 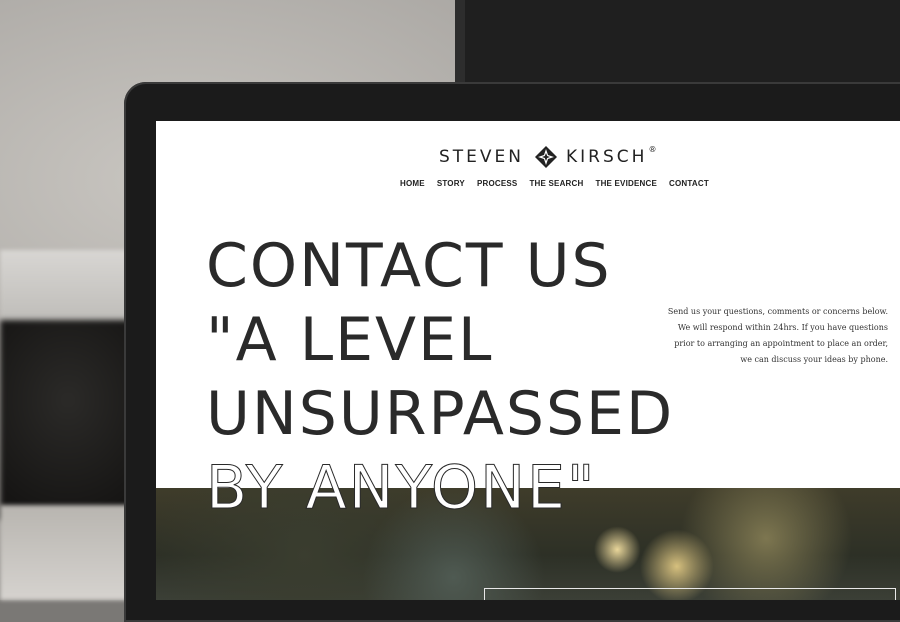 I want to click on brand-name-left: STEVEN, so click(x=482, y=157).